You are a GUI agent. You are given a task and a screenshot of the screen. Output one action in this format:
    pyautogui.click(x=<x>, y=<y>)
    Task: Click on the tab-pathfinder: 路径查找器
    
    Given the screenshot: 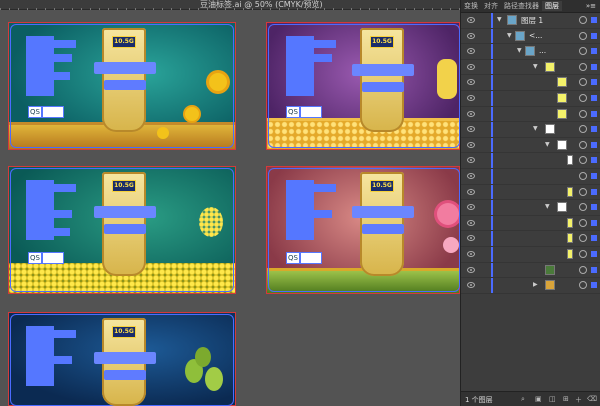 What is the action you would take?
    pyautogui.click(x=521, y=6)
    